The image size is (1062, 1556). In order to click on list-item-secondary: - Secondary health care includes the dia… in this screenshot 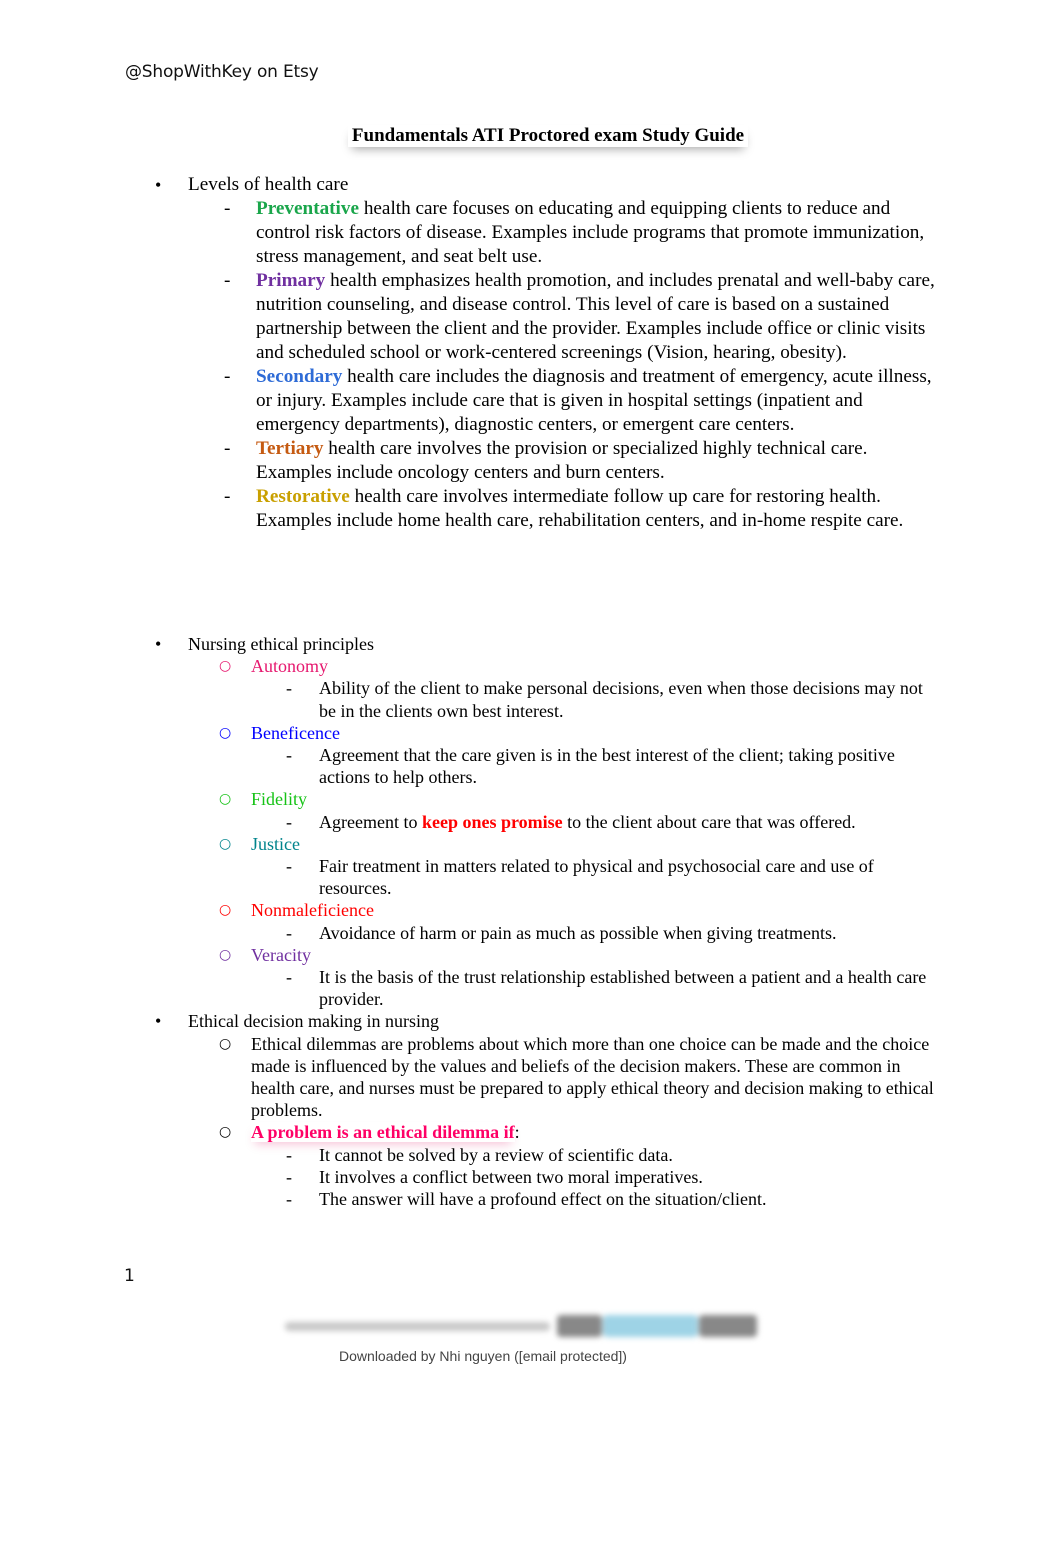, I will do `click(531, 401)`.